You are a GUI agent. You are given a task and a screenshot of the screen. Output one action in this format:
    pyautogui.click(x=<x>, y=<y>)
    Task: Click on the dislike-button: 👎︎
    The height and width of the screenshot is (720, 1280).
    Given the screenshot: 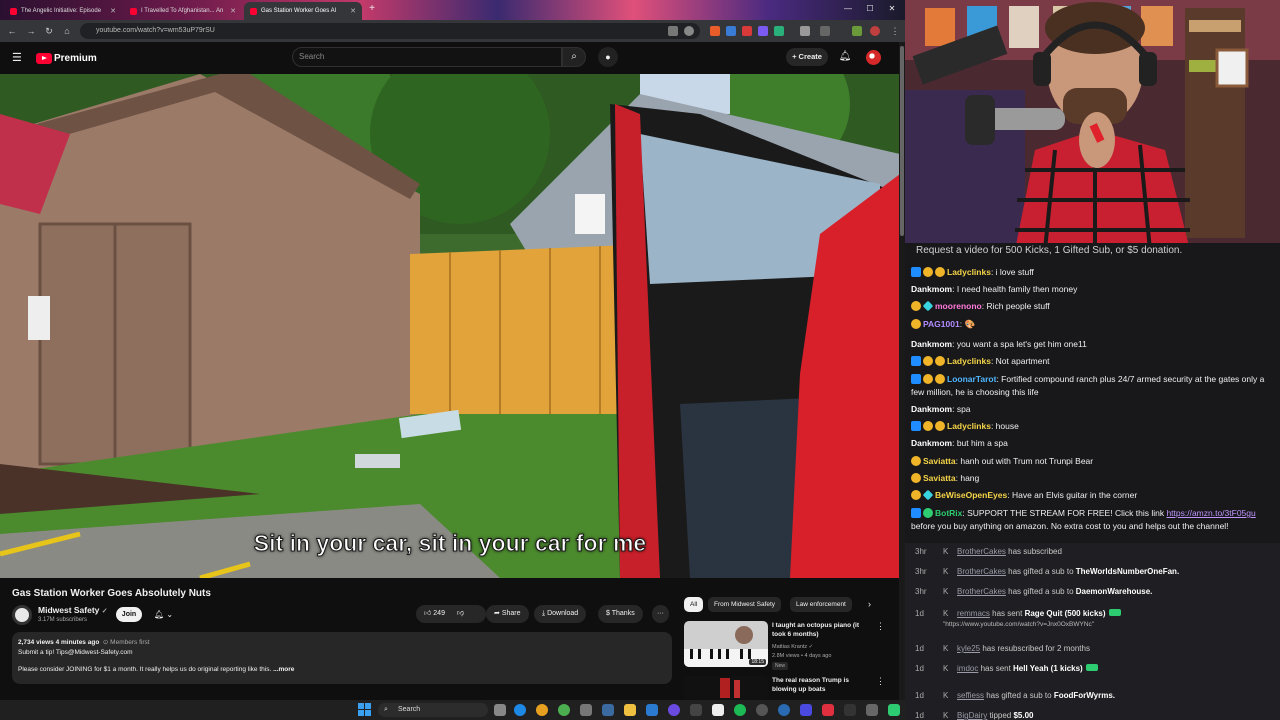 What is the action you would take?
    pyautogui.click(x=460, y=613)
    